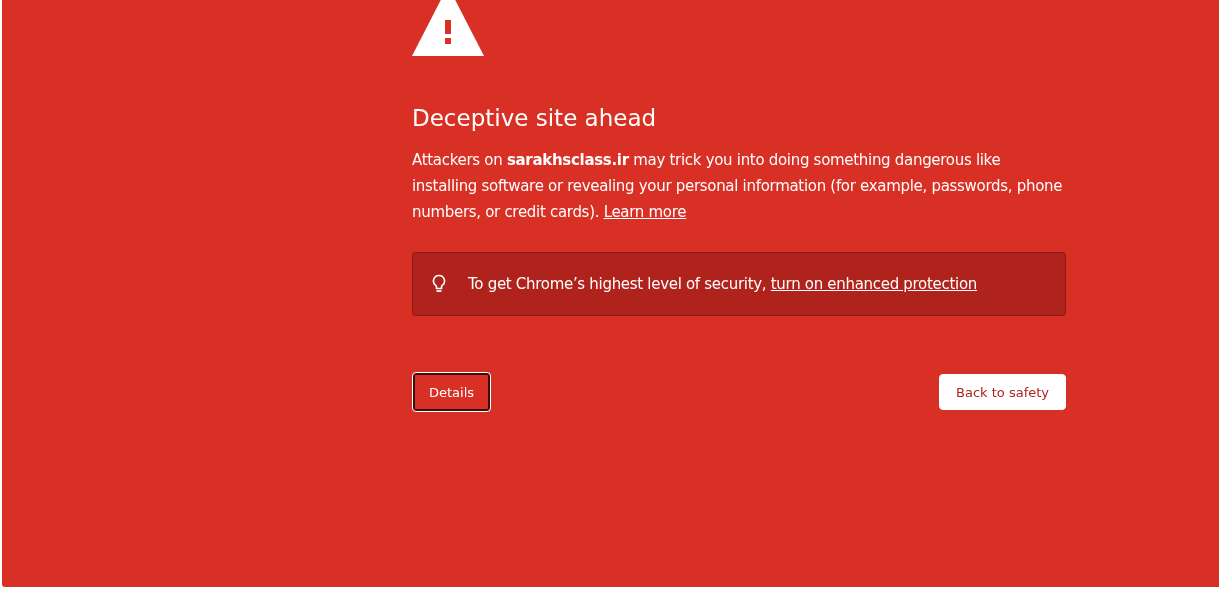  Describe the element at coordinates (738, 186) in the screenshot. I see `warning-message: Attackers on sarakhsclass.ir may trick you into doing something dangerous like installing software or revealing your personal information (for example, passwords, phone numbers, or credit cards). Learn more` at that location.